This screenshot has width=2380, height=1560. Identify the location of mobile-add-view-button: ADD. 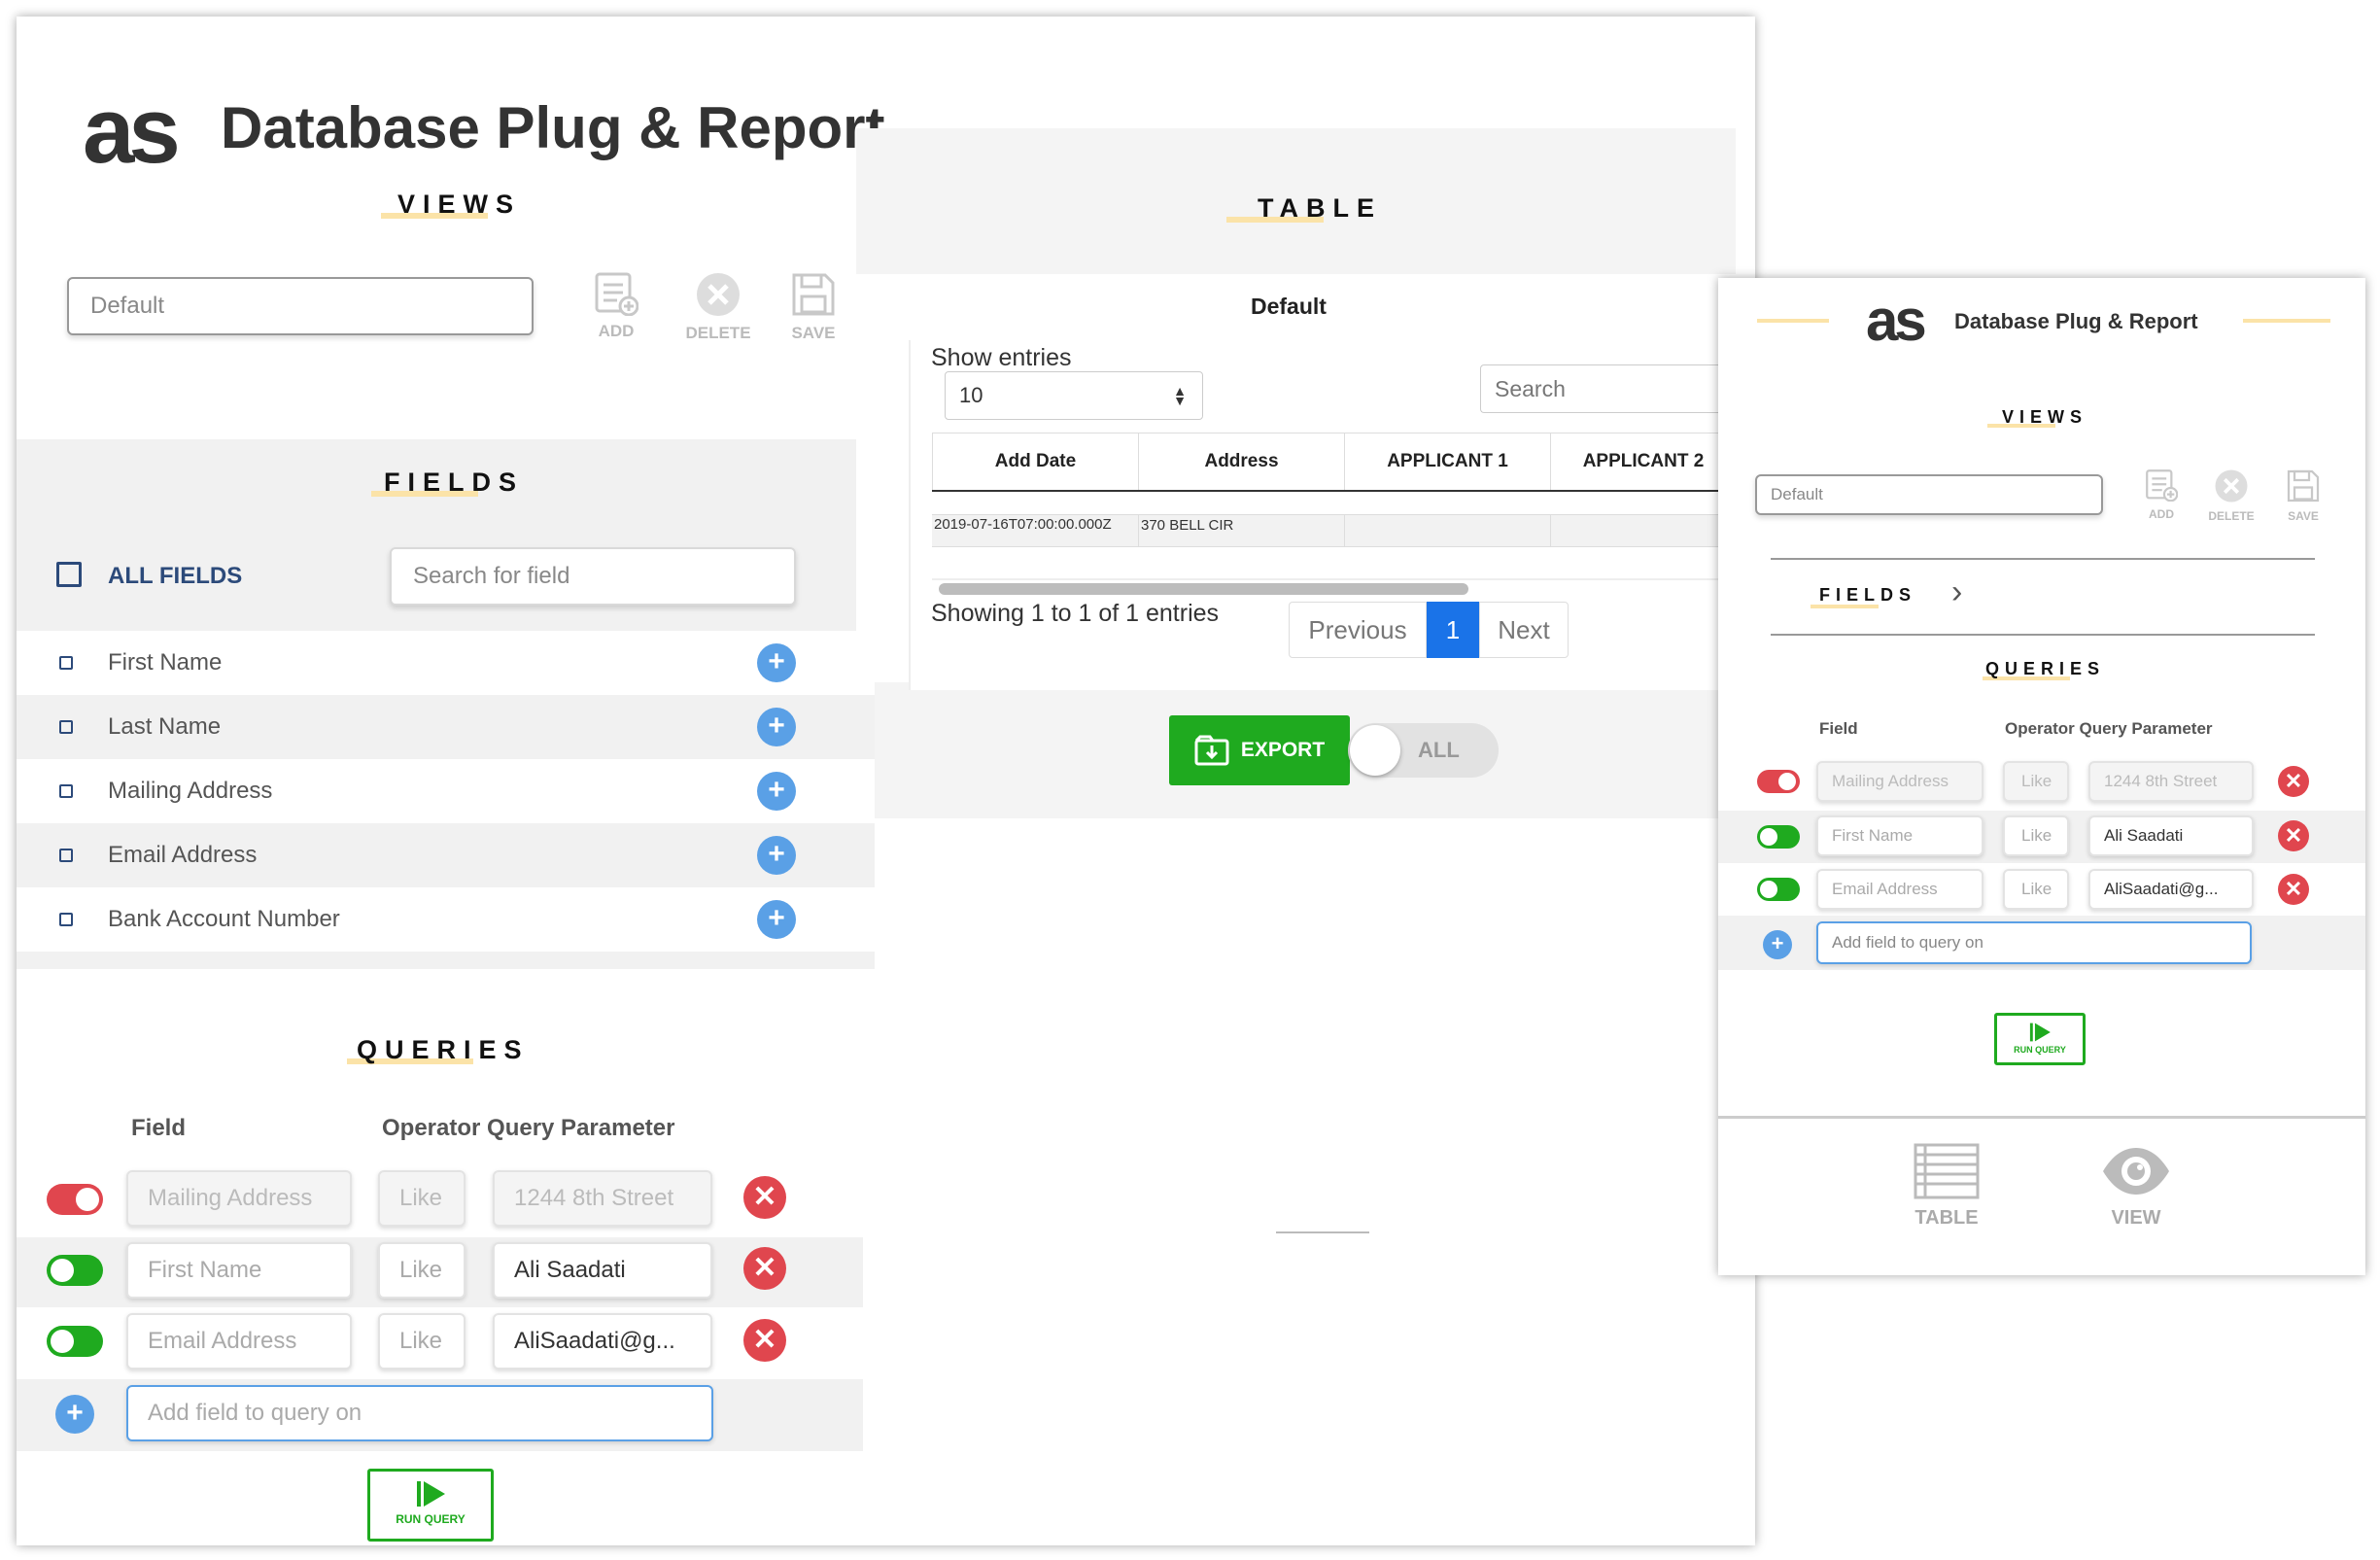
(2161, 494).